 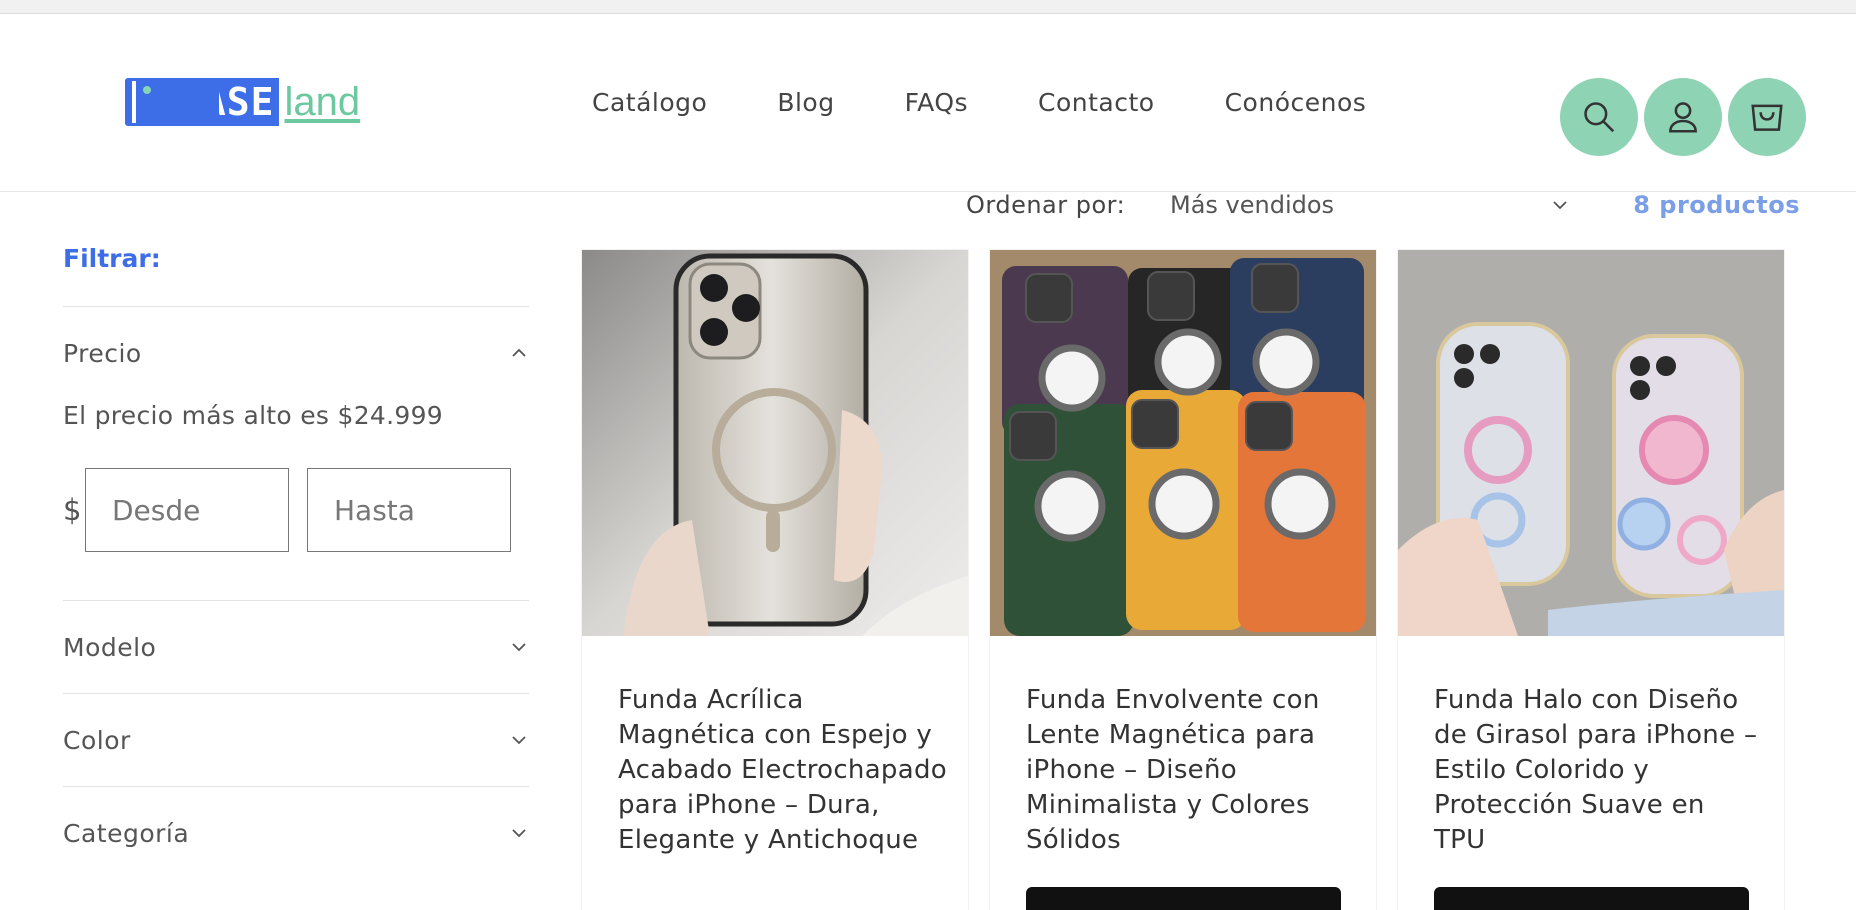 I want to click on search-button, so click(x=1599, y=117).